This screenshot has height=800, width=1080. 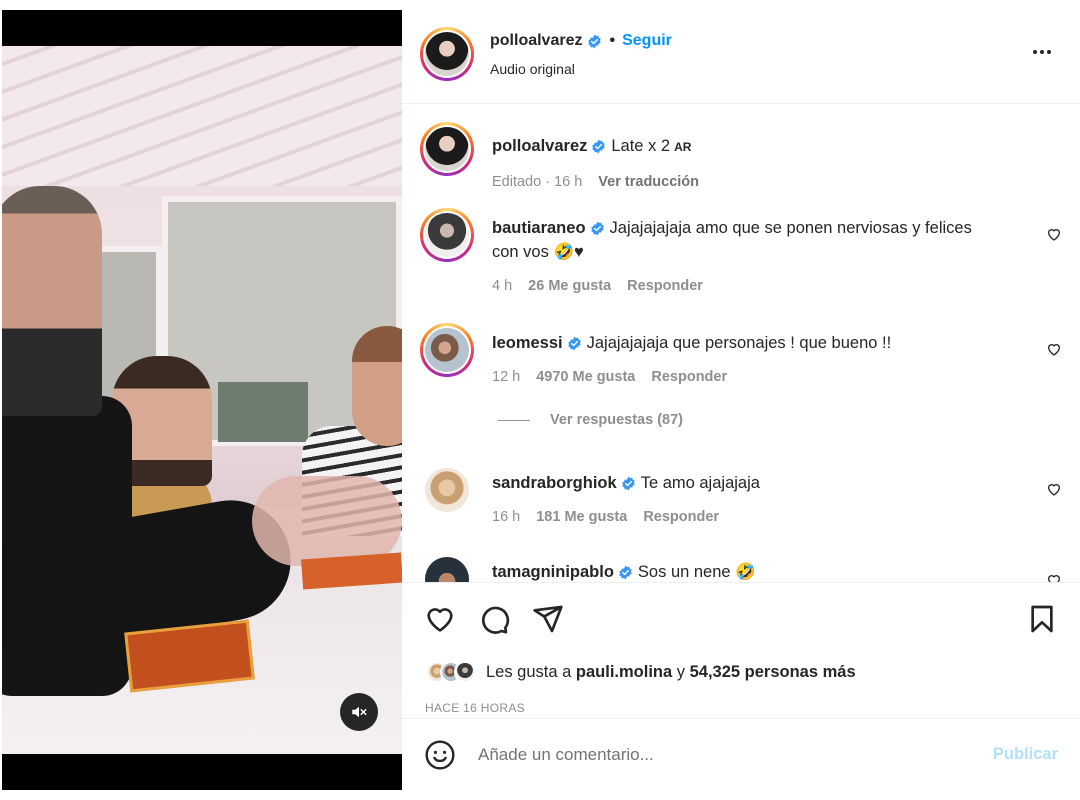 I want to click on translate-link: Ver traducción, so click(x=648, y=182).